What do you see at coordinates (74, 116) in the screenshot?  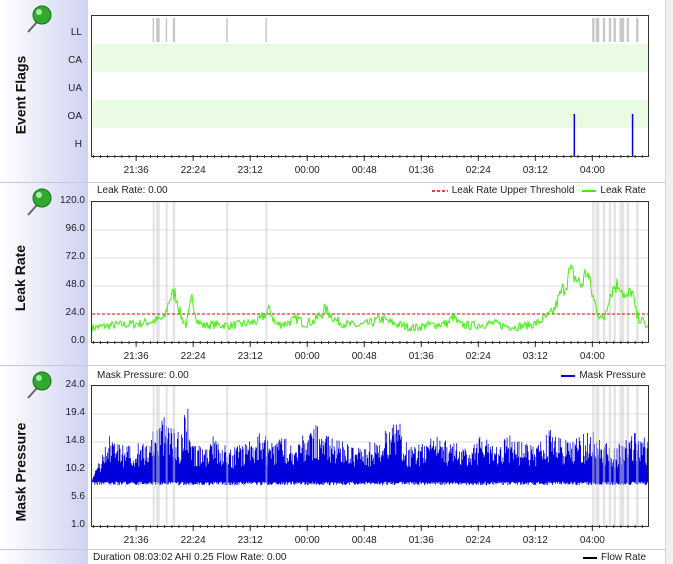 I see `flag-label-oa: OA` at bounding box center [74, 116].